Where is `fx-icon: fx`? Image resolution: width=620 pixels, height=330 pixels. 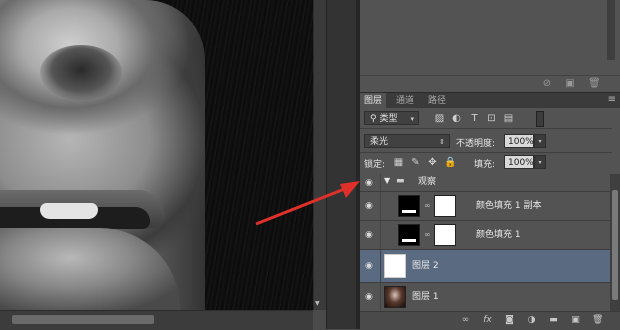
fx-icon: fx is located at coordinates (487, 320).